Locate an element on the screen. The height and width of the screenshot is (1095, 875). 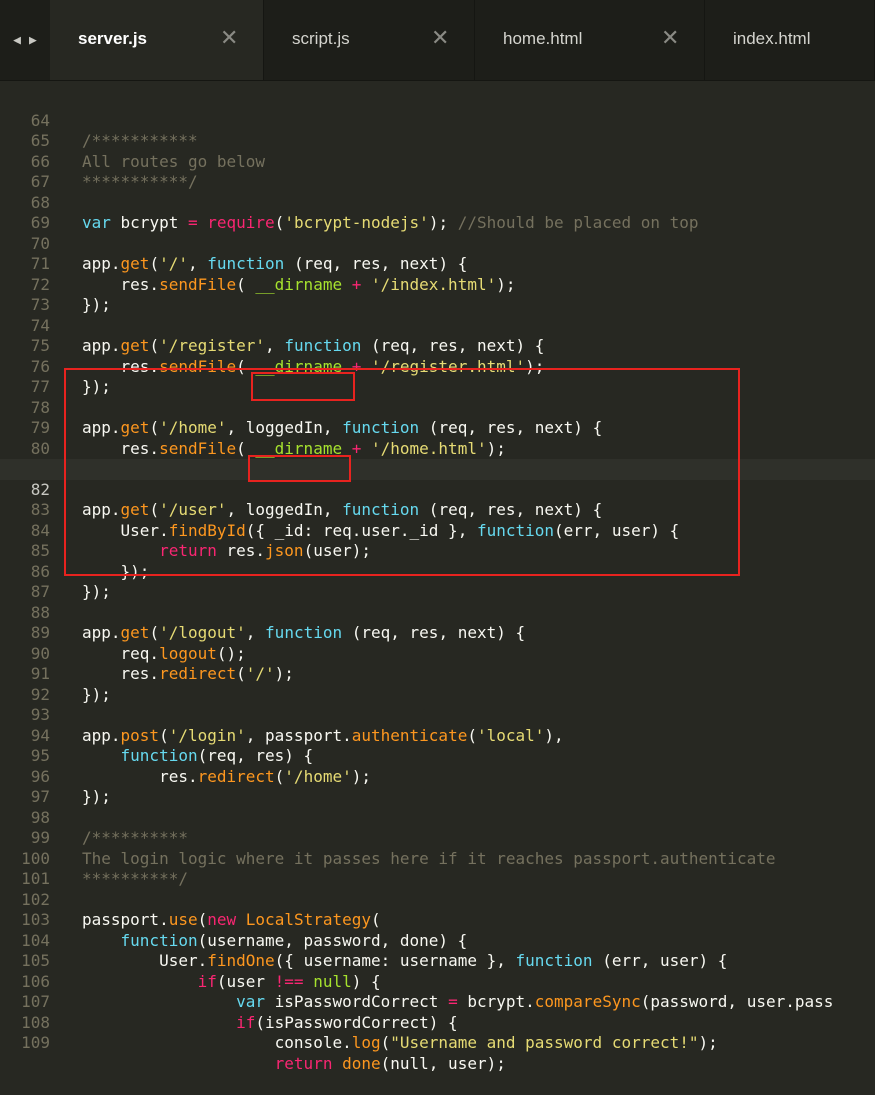
code-token: log is located at coordinates (366, 1042).